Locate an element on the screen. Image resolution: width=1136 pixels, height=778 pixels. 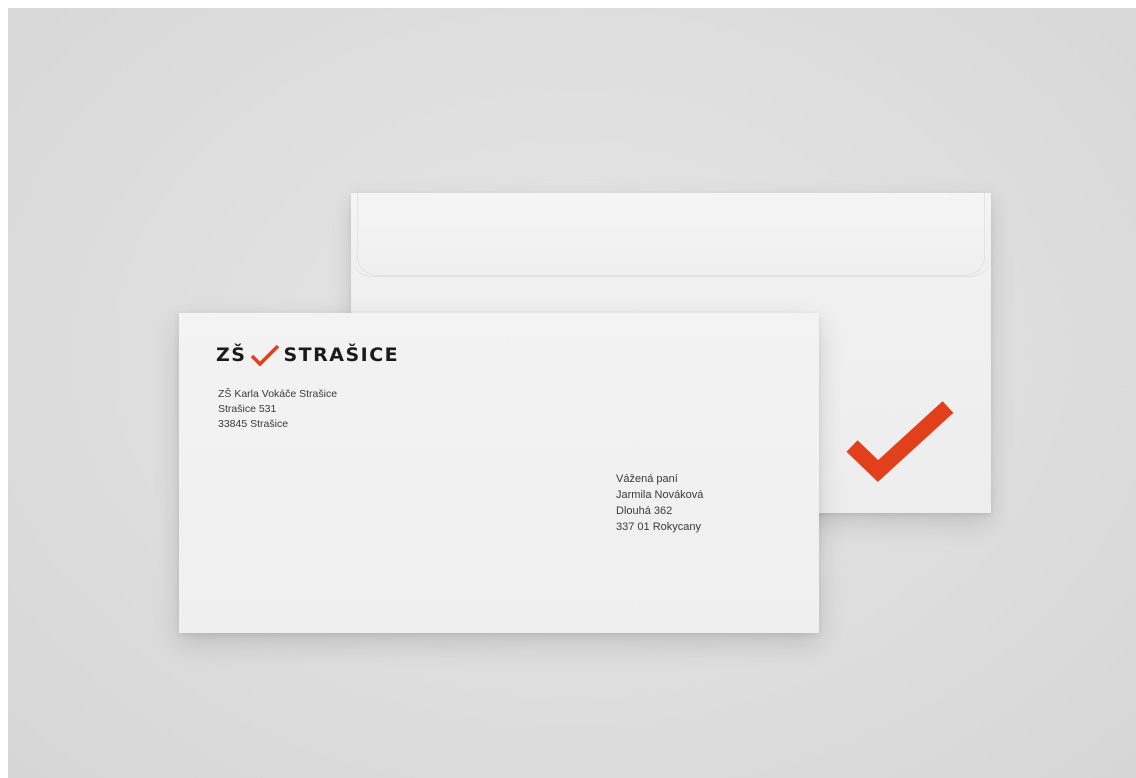
logo-prefix: ZŠ is located at coordinates (231, 355).